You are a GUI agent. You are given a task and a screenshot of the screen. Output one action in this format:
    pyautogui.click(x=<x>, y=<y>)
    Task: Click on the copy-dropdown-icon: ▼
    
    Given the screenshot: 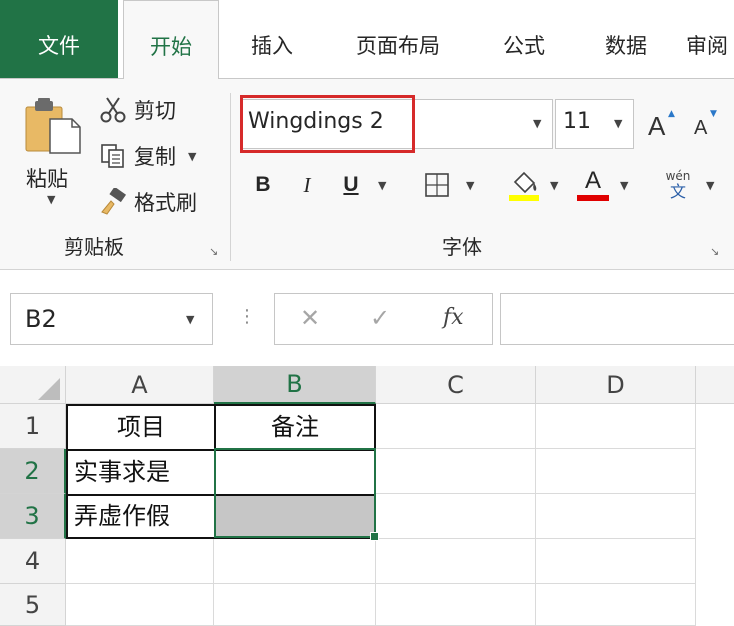 What is the action you would take?
    pyautogui.click(x=192, y=156)
    